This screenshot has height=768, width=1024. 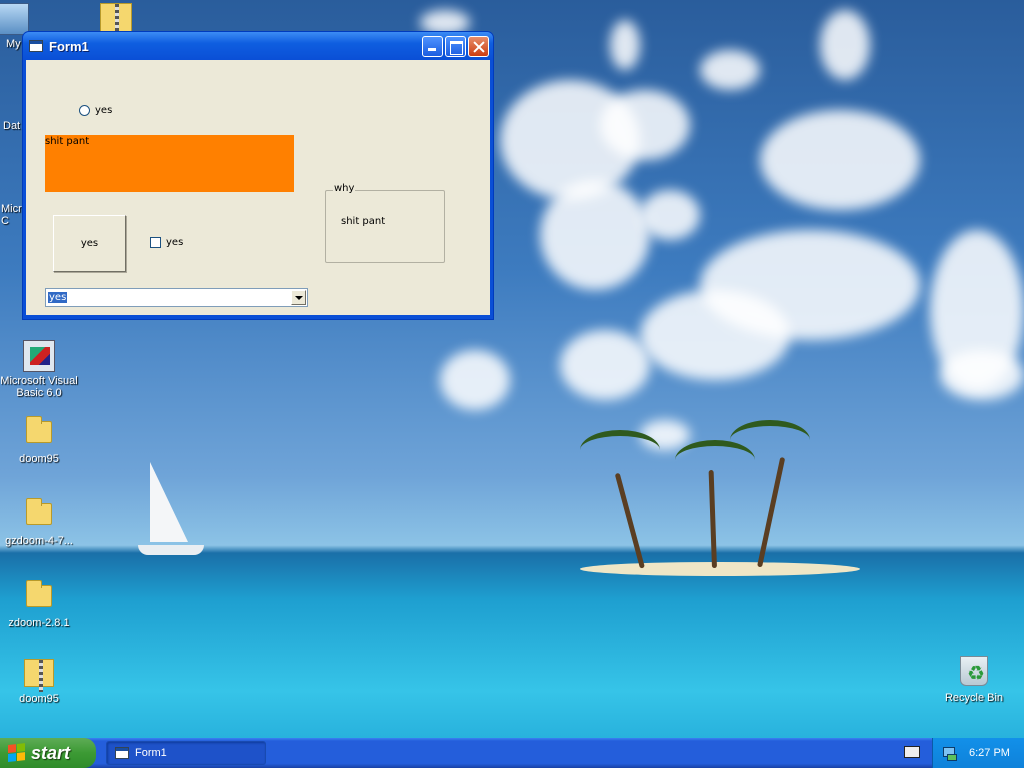 What do you see at coordinates (39, 387) in the screenshot?
I see `desktop-icon-label: Microsoft Visual Basic 6.0` at bounding box center [39, 387].